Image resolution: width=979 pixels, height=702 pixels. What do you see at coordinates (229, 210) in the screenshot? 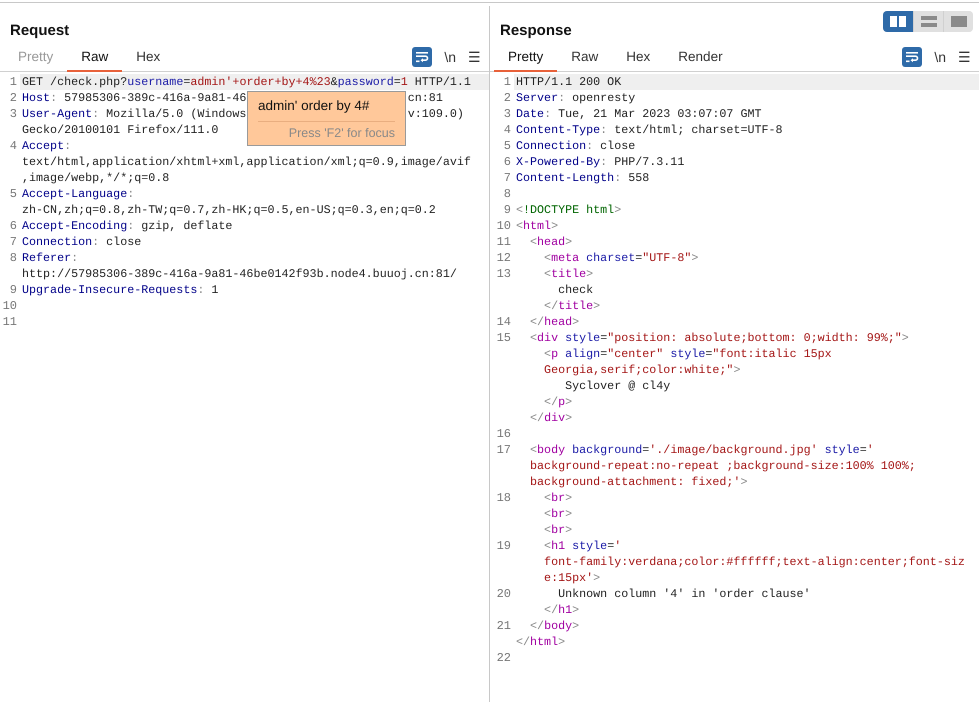
I see `code-line: zh-CN,zh;q=0.8,zh-TW;q=0.7,zh-HK;q=0.5,en-US;q=0.3,en;q=0.2` at bounding box center [229, 210].